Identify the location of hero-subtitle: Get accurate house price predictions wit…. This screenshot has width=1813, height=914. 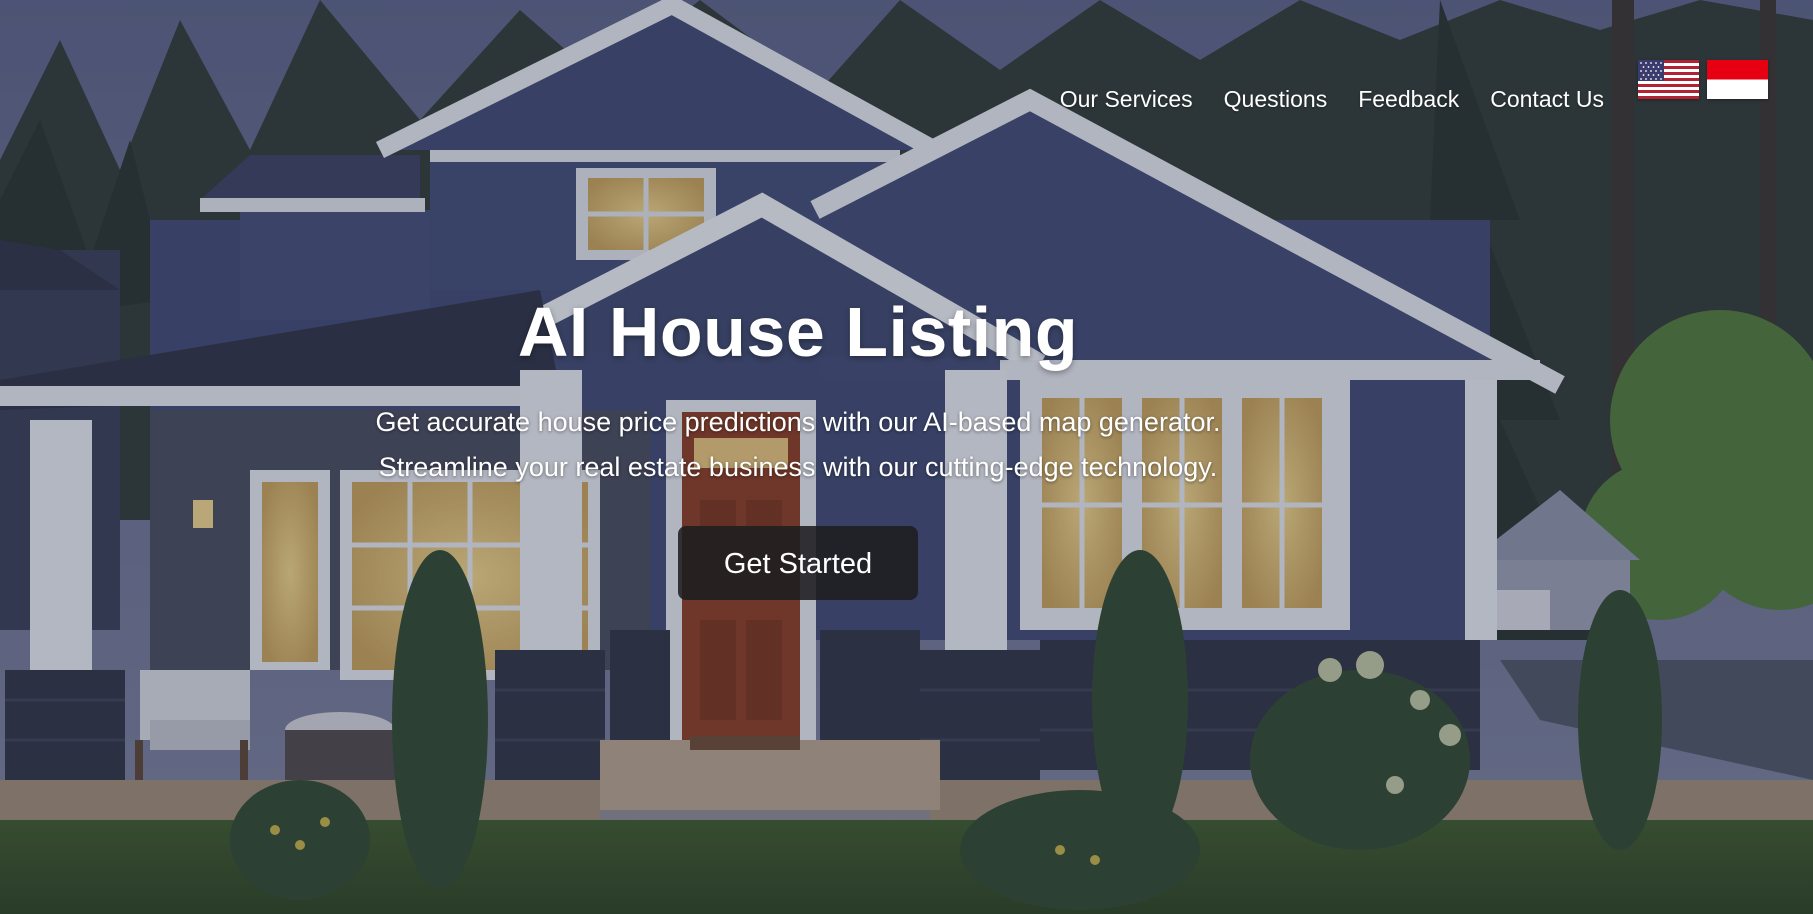
(798, 444).